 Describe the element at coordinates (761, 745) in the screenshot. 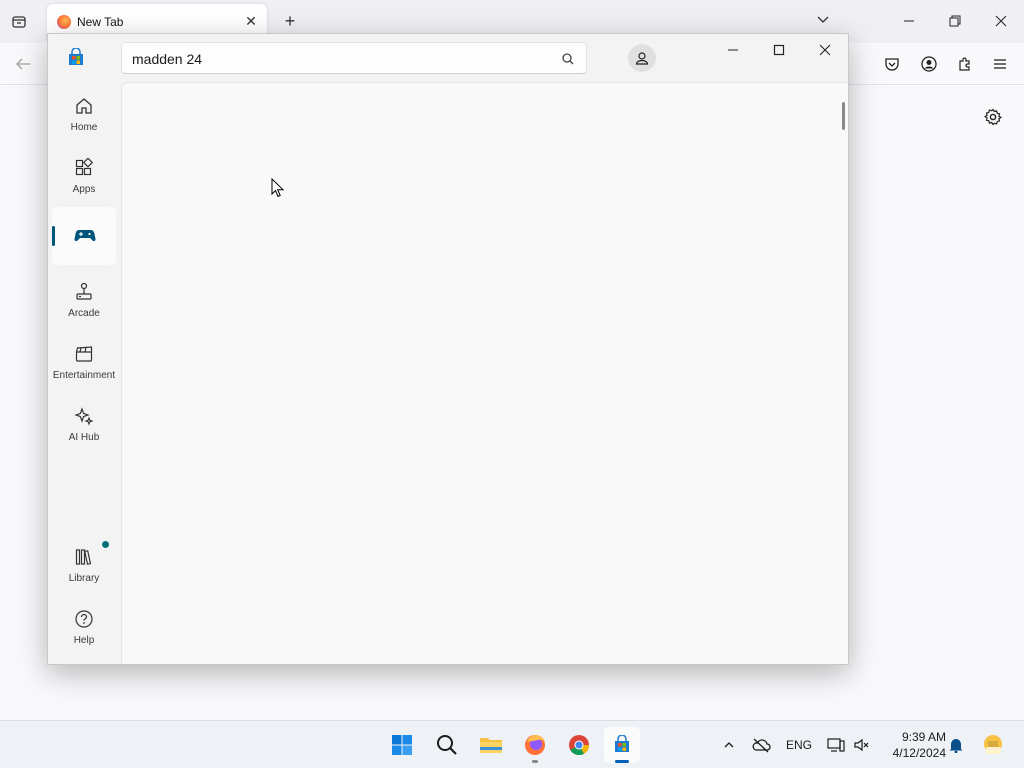

I see `onedrive-offline-icon` at that location.